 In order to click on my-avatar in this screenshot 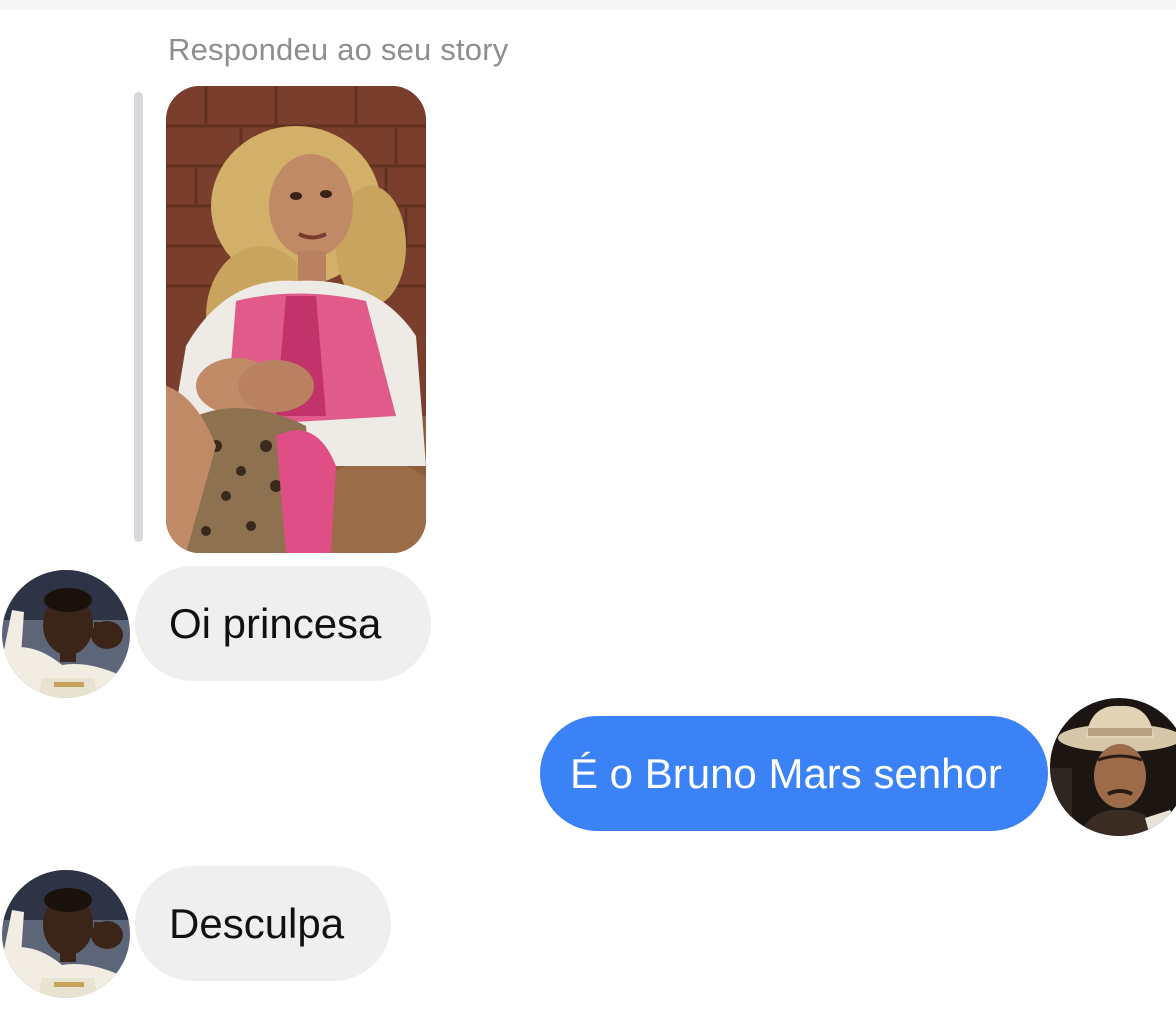, I will do `click(1113, 767)`.